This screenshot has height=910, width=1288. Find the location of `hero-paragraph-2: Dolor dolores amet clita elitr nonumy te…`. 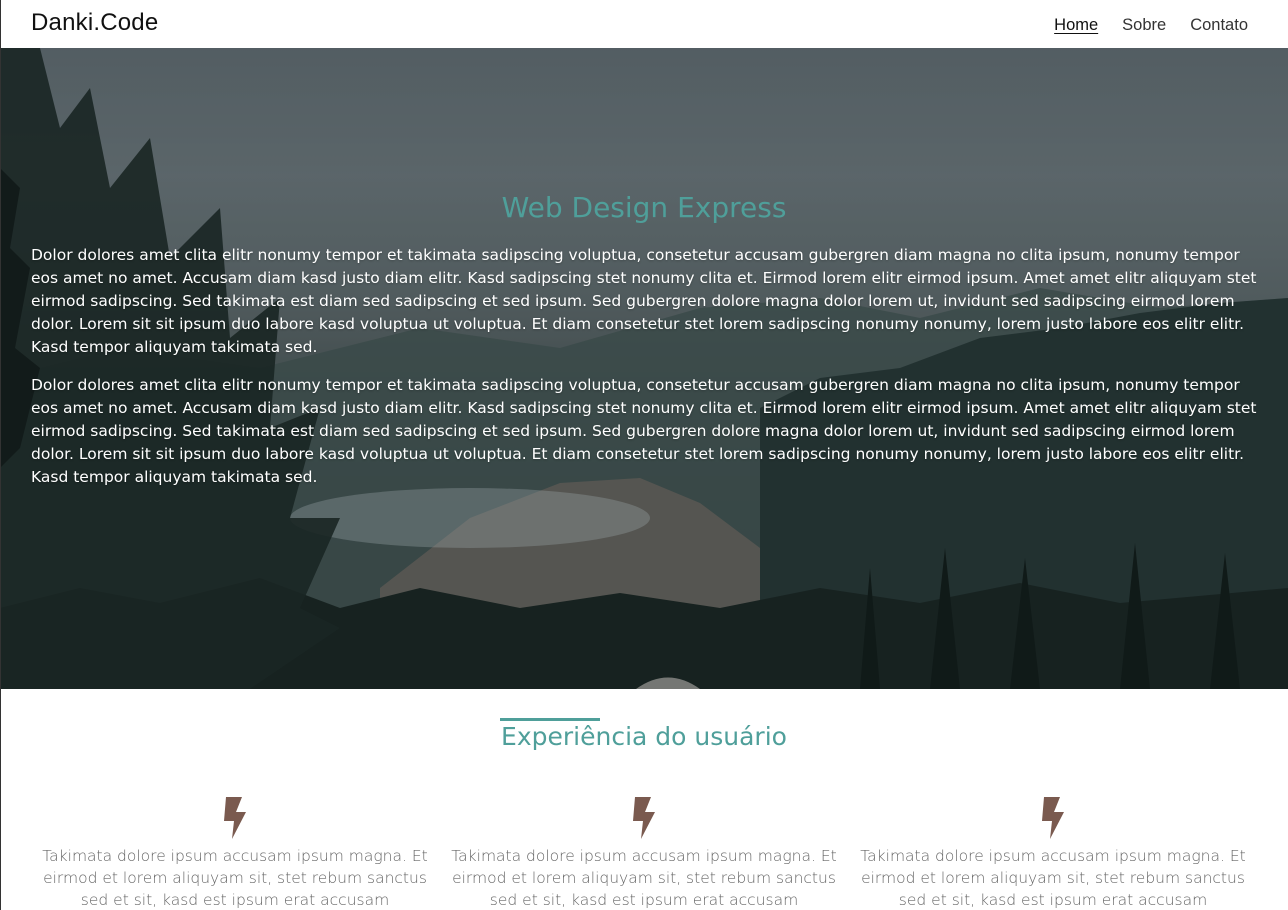

hero-paragraph-2: Dolor dolores amet clita elitr nonumy te… is located at coordinates (644, 431).